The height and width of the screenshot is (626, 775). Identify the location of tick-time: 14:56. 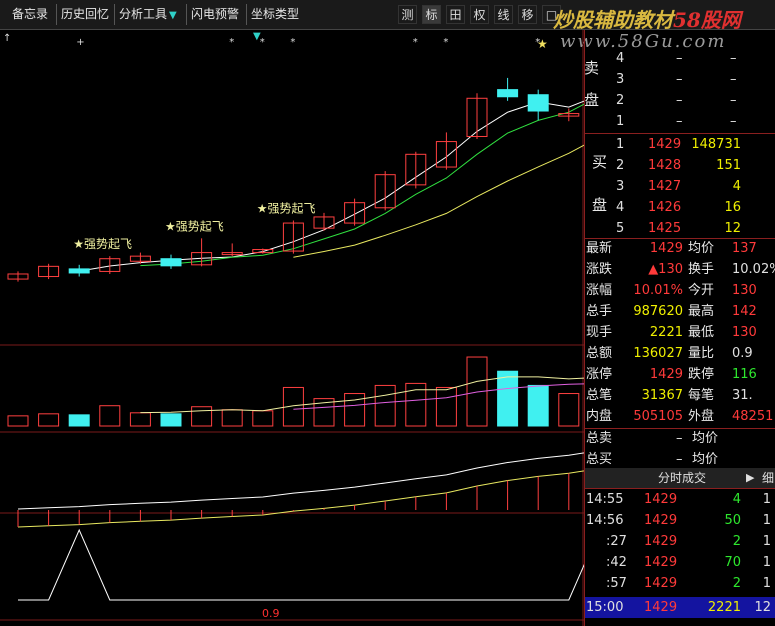
(605, 520).